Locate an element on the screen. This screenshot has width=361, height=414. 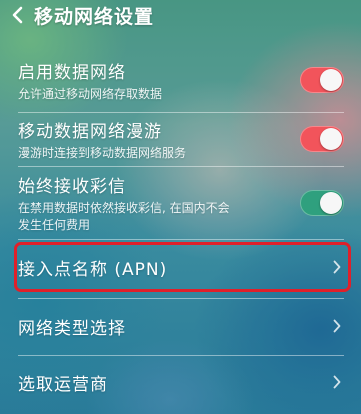
app-header: 移动网络设置 is located at coordinates (180, 15).